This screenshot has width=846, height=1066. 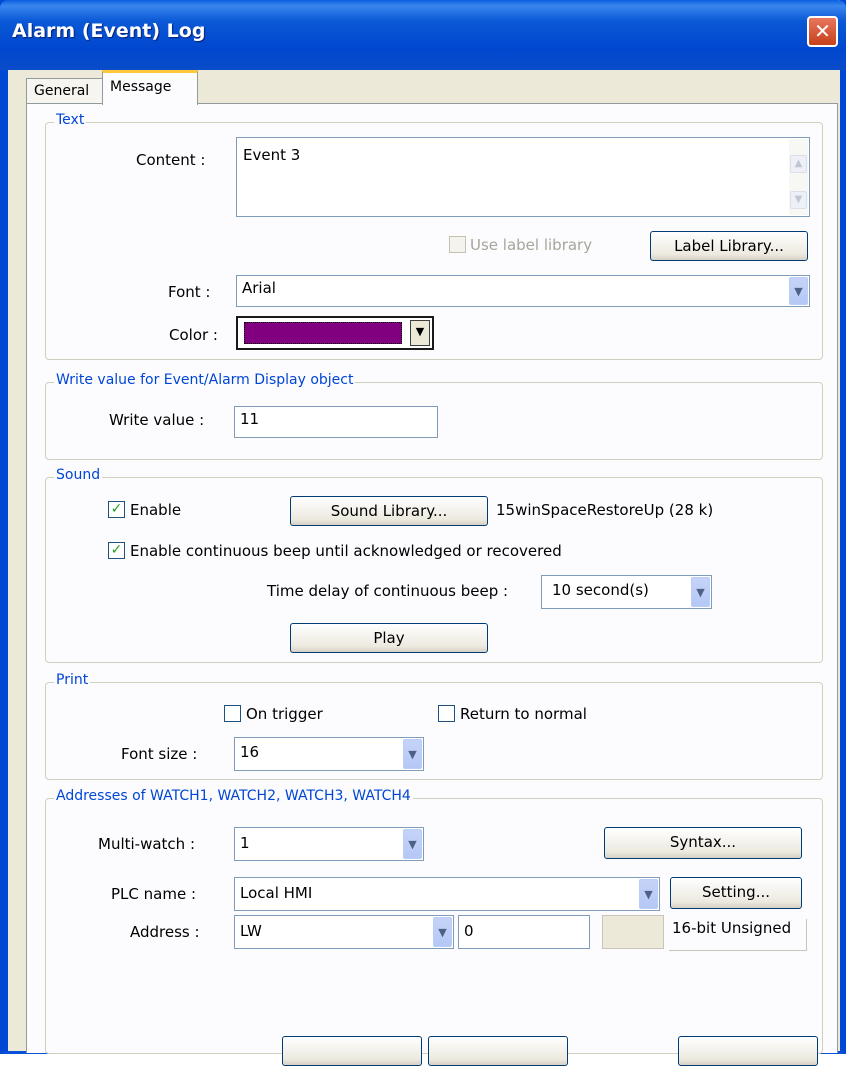 I want to click on tab-message: Message, so click(x=150, y=87).